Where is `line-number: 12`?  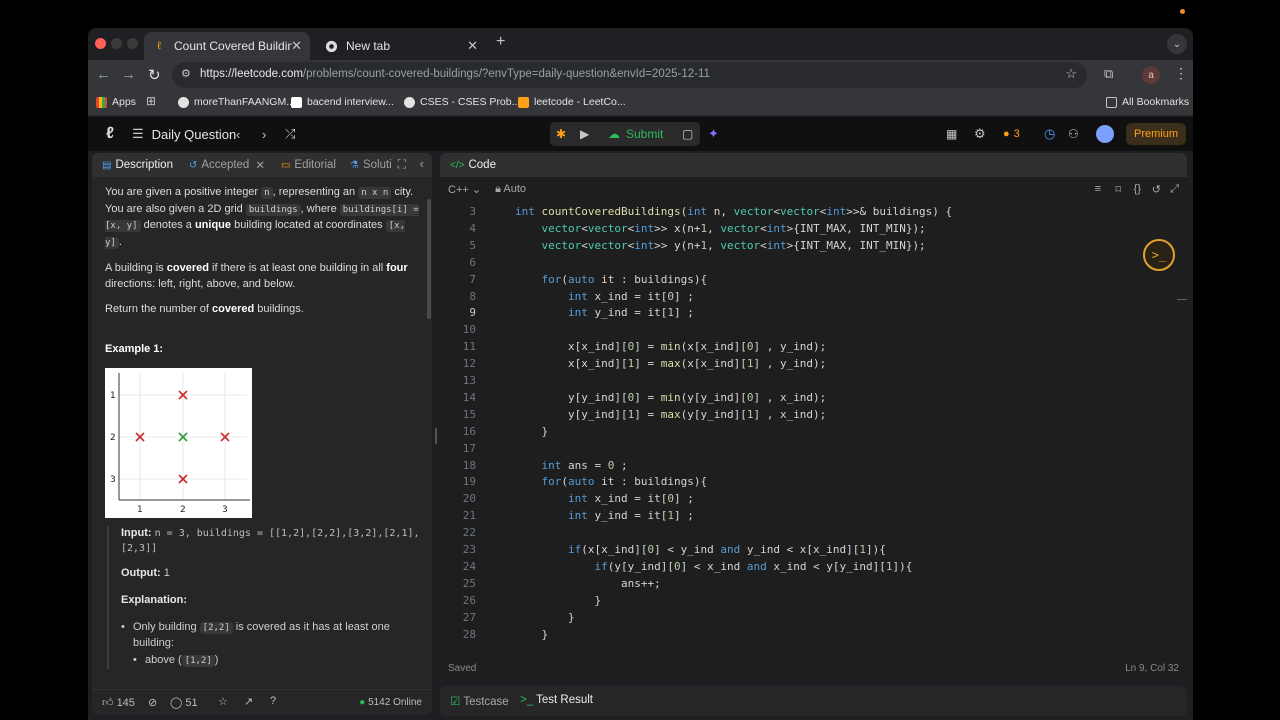
line-number: 12 is located at coordinates (469, 364).